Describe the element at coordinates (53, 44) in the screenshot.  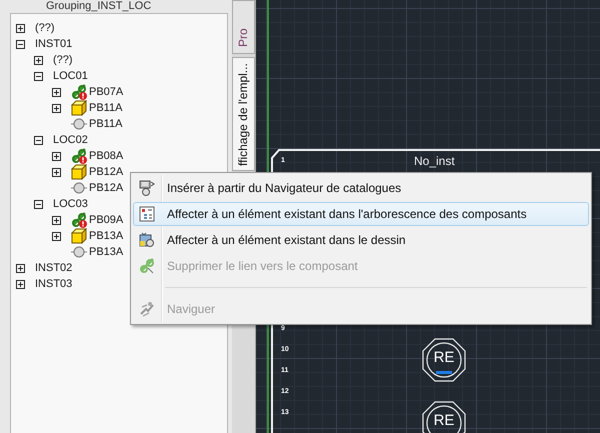
I see `tree-item: INST01` at that location.